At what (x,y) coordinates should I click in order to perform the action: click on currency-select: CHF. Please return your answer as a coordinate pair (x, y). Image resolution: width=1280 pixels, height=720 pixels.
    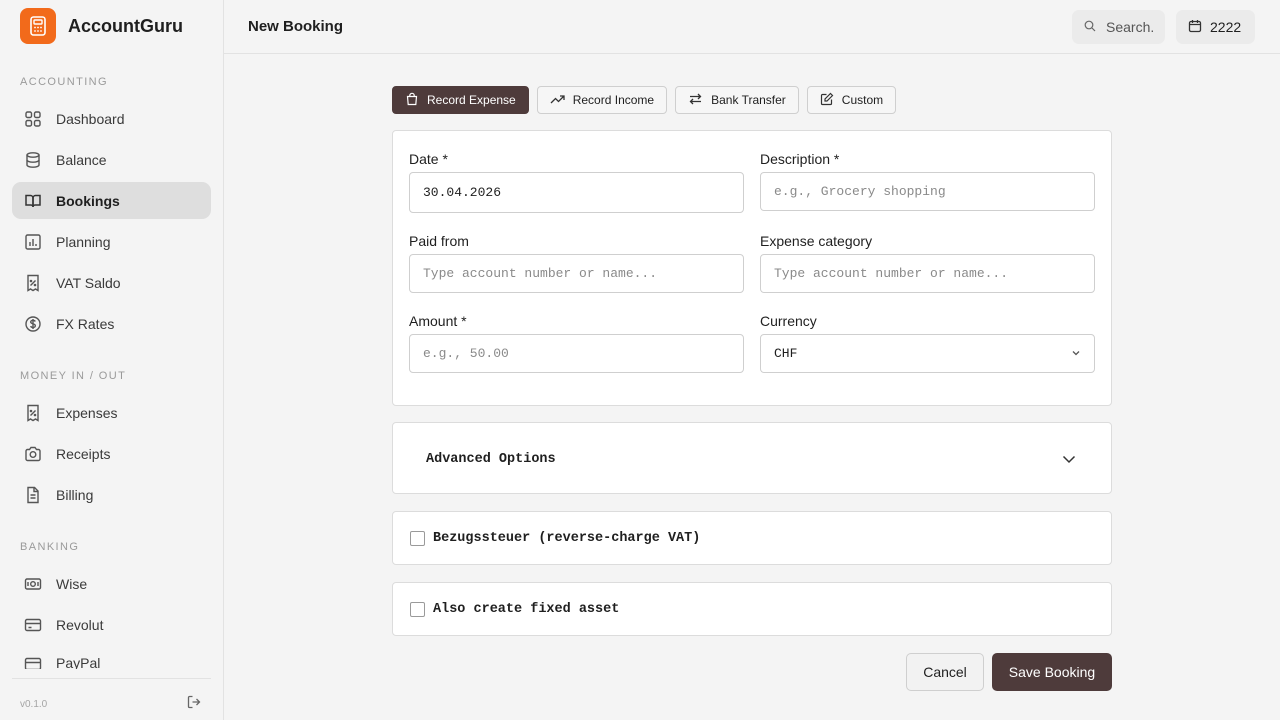
    Looking at the image, I should click on (927, 353).